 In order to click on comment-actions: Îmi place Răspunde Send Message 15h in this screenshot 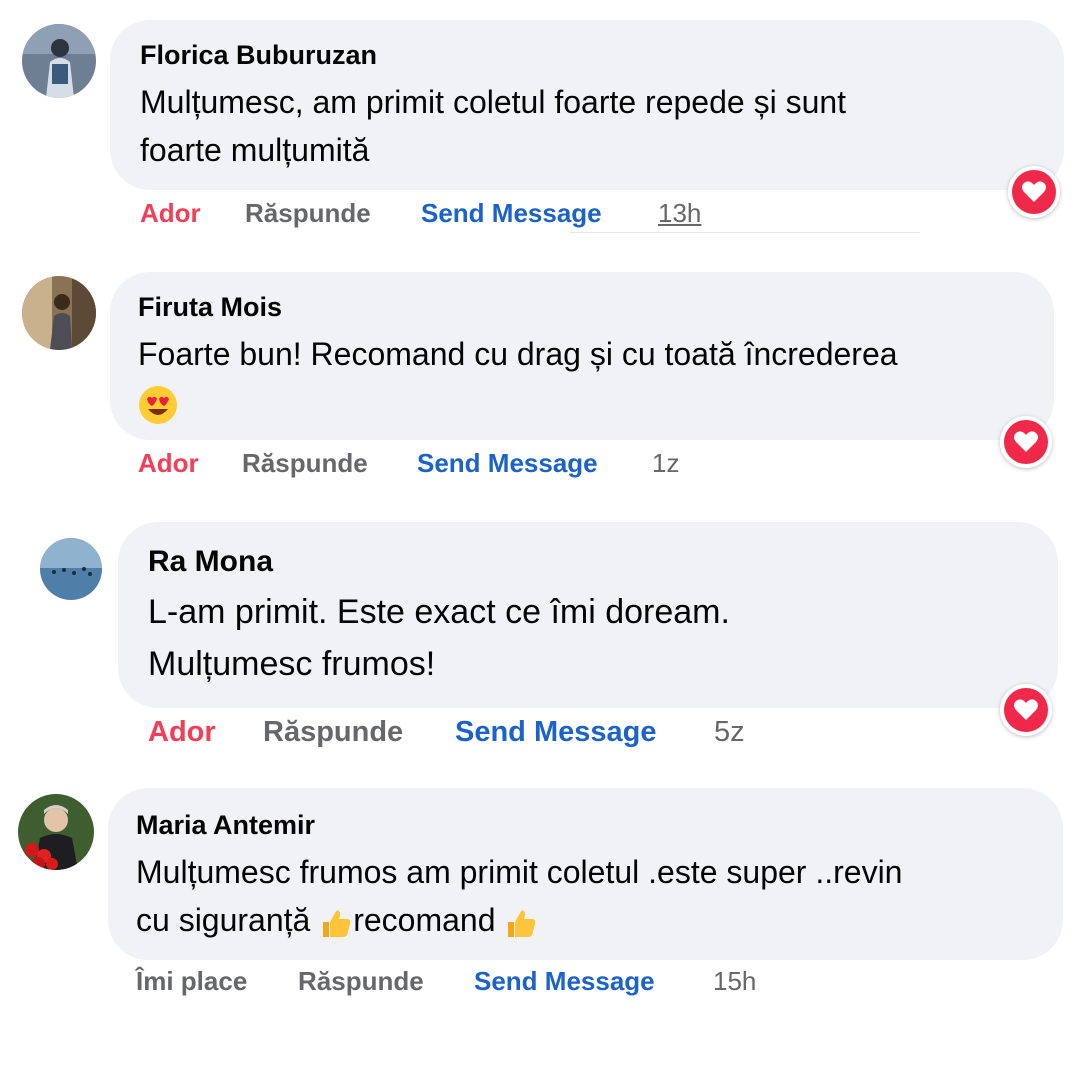, I will do `click(536, 983)`.